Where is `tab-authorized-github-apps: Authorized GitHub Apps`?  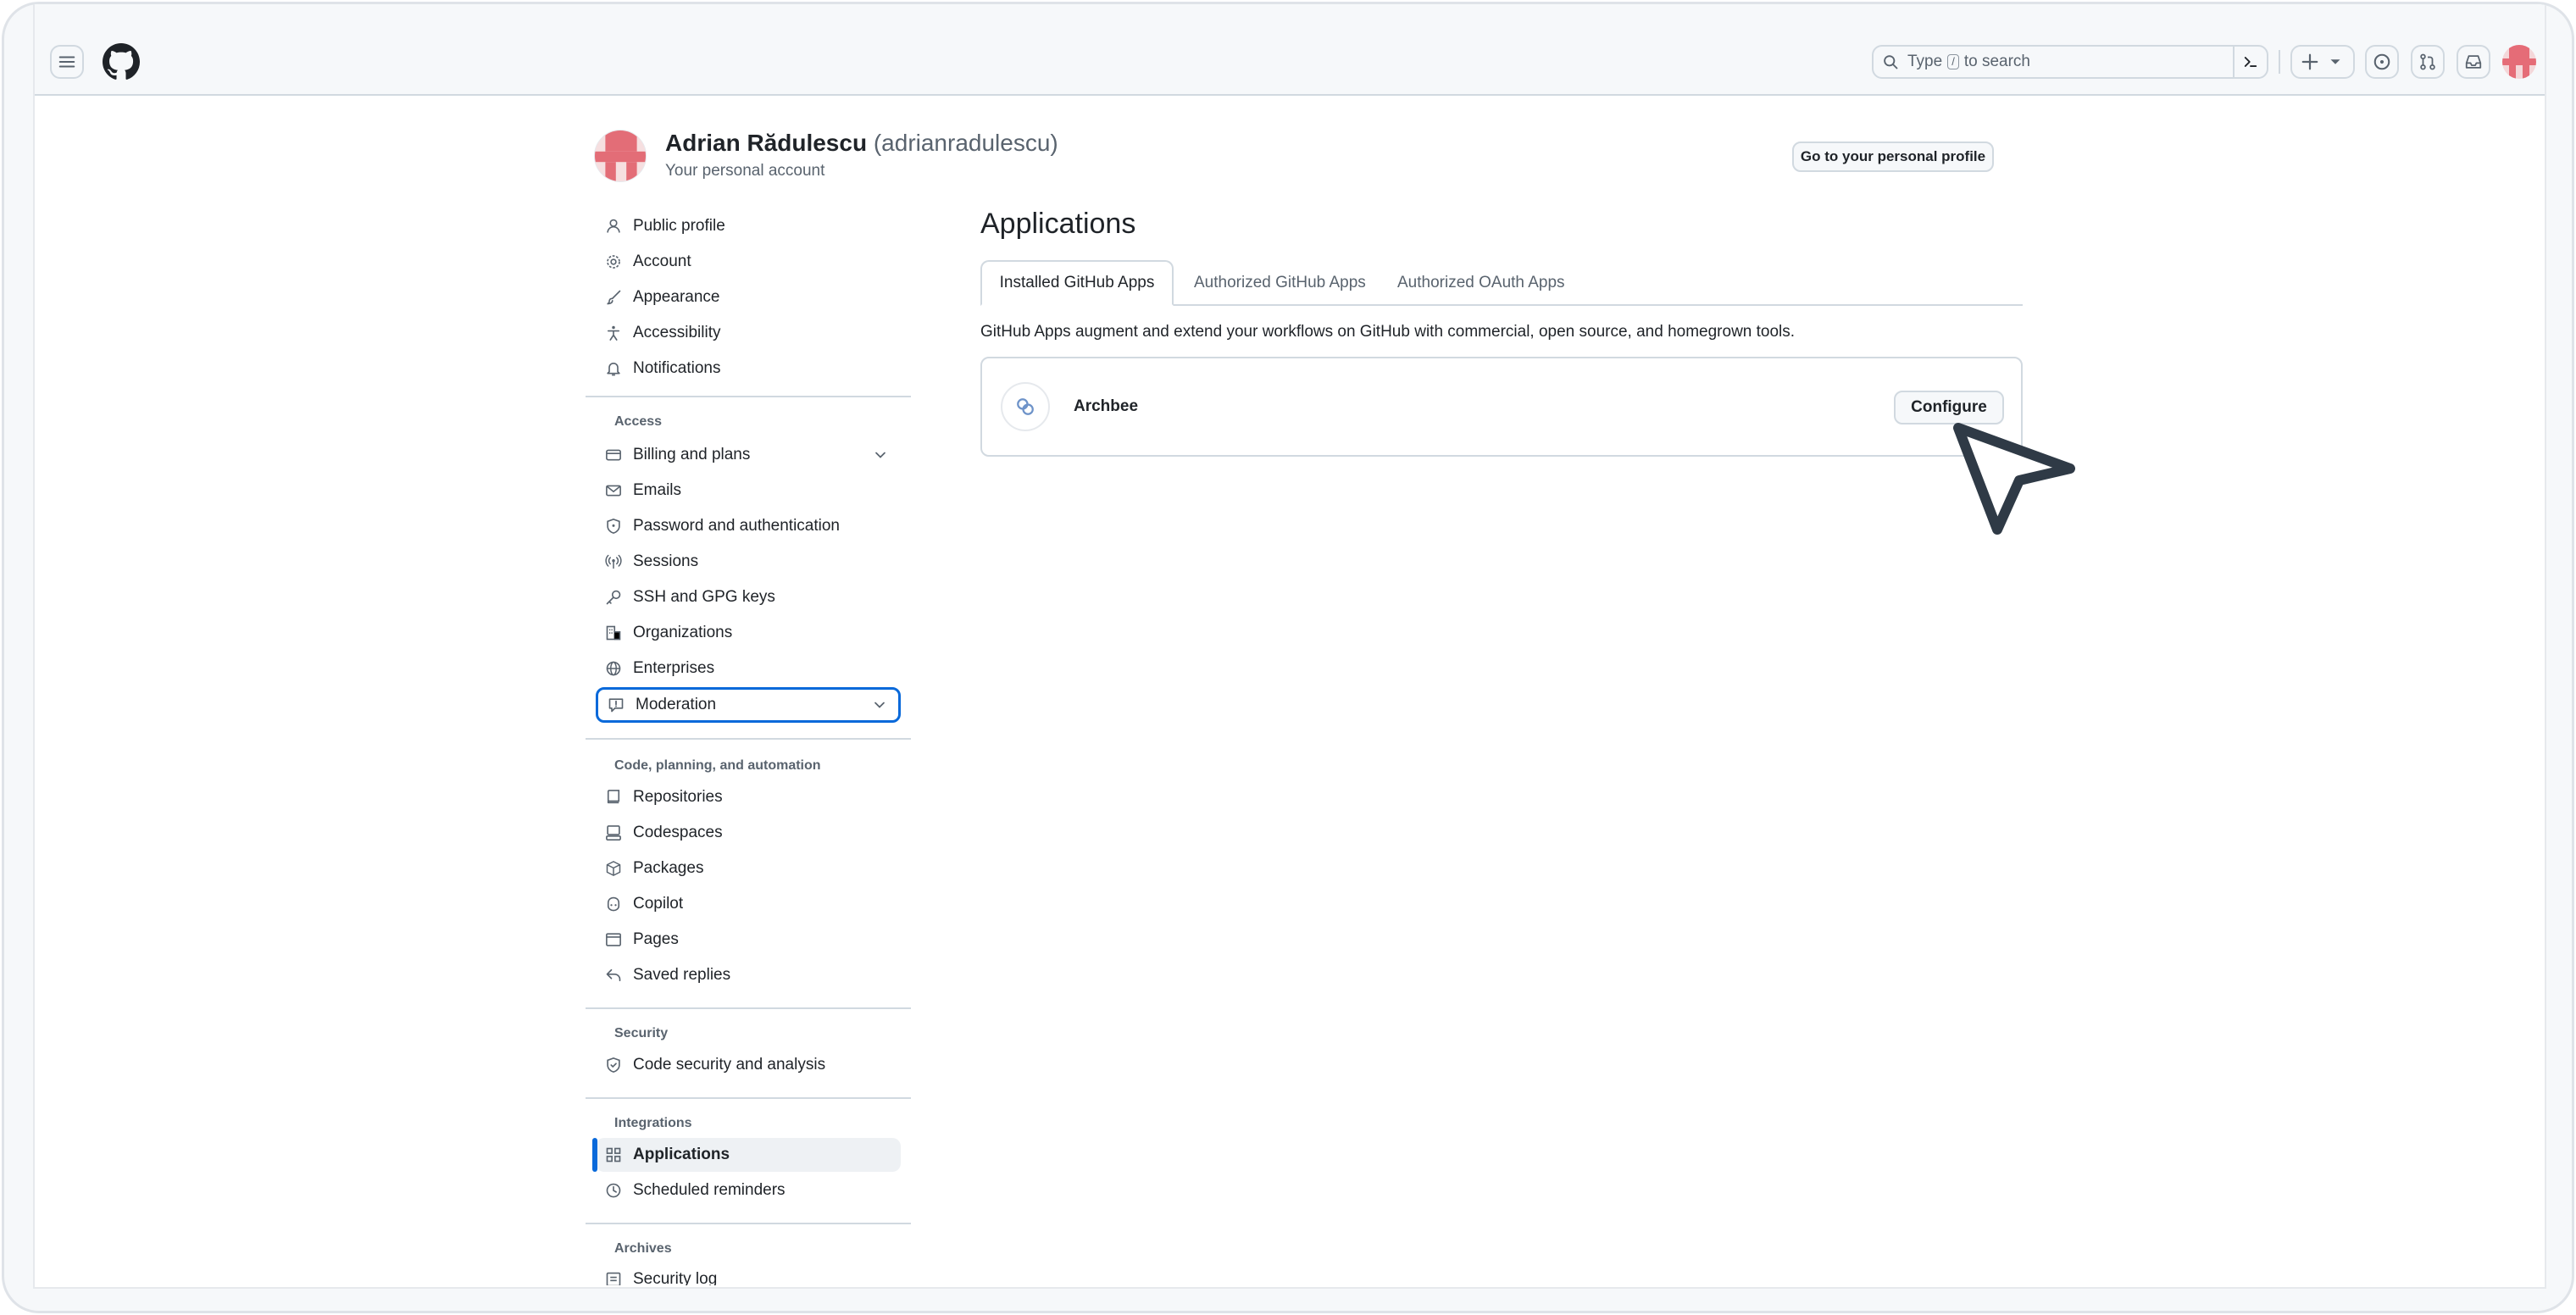 tab-authorized-github-apps: Authorized GitHub Apps is located at coordinates (1280, 283).